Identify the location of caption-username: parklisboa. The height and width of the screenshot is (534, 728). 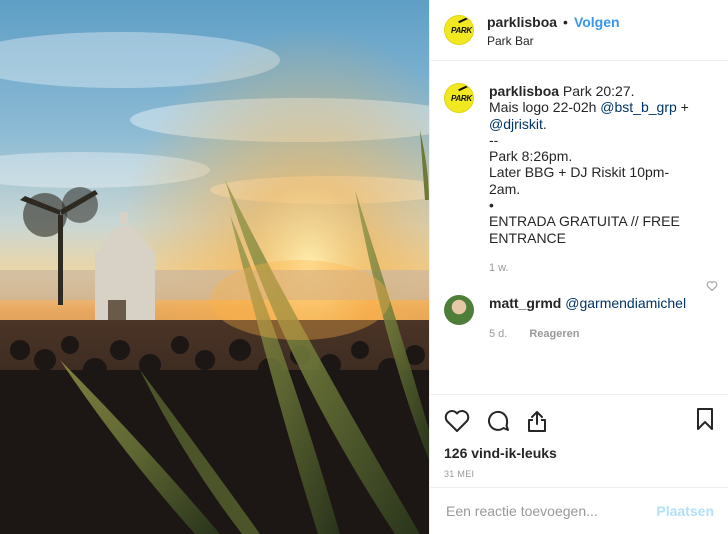
(524, 91).